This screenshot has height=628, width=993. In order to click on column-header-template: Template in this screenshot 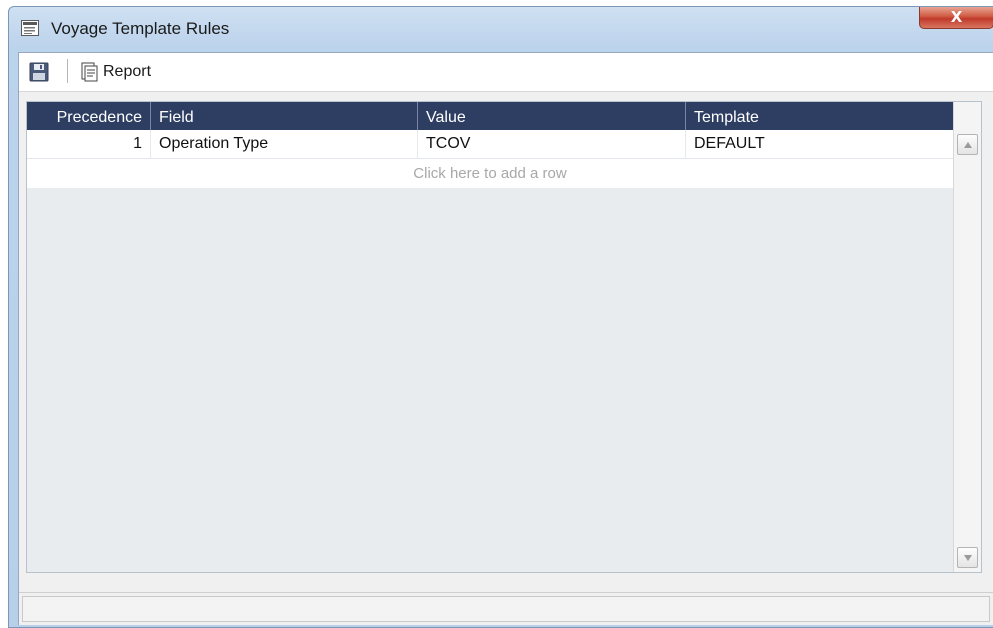, I will do `click(819, 116)`.